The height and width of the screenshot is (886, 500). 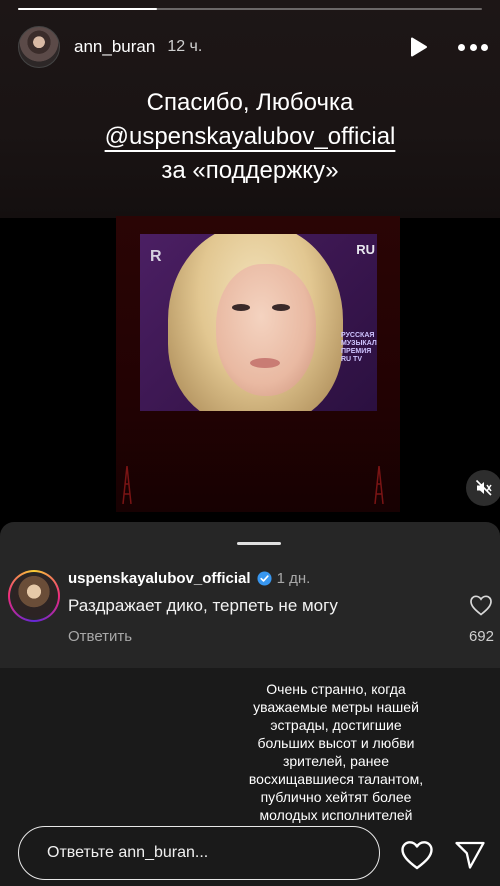 What do you see at coordinates (417, 855) in the screenshot?
I see `heart-icon` at bounding box center [417, 855].